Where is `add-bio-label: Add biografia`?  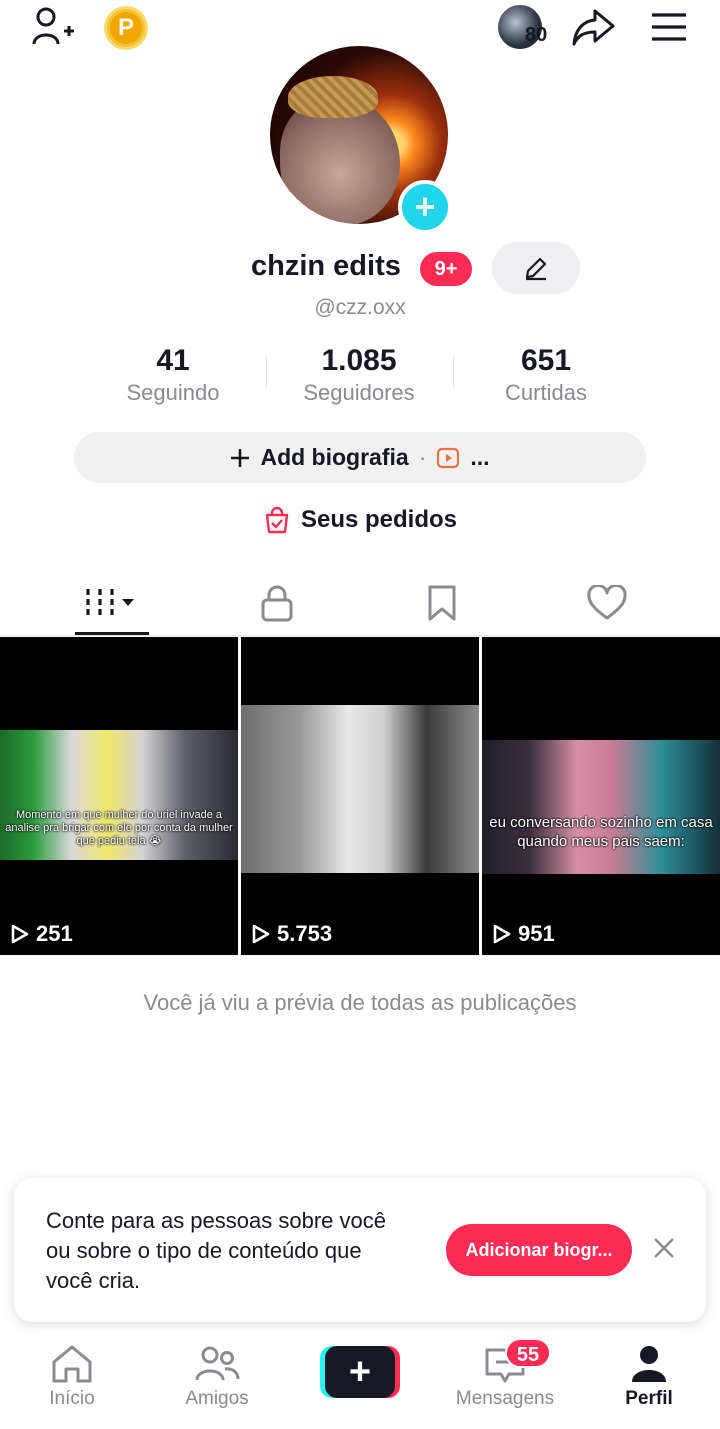 add-bio-label: Add biografia is located at coordinates (334, 457).